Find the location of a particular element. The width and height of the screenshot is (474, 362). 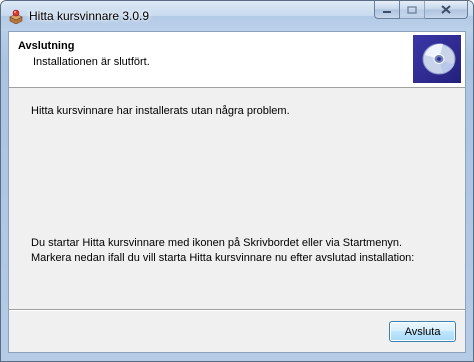

minimize-icon is located at coordinates (387, 11).